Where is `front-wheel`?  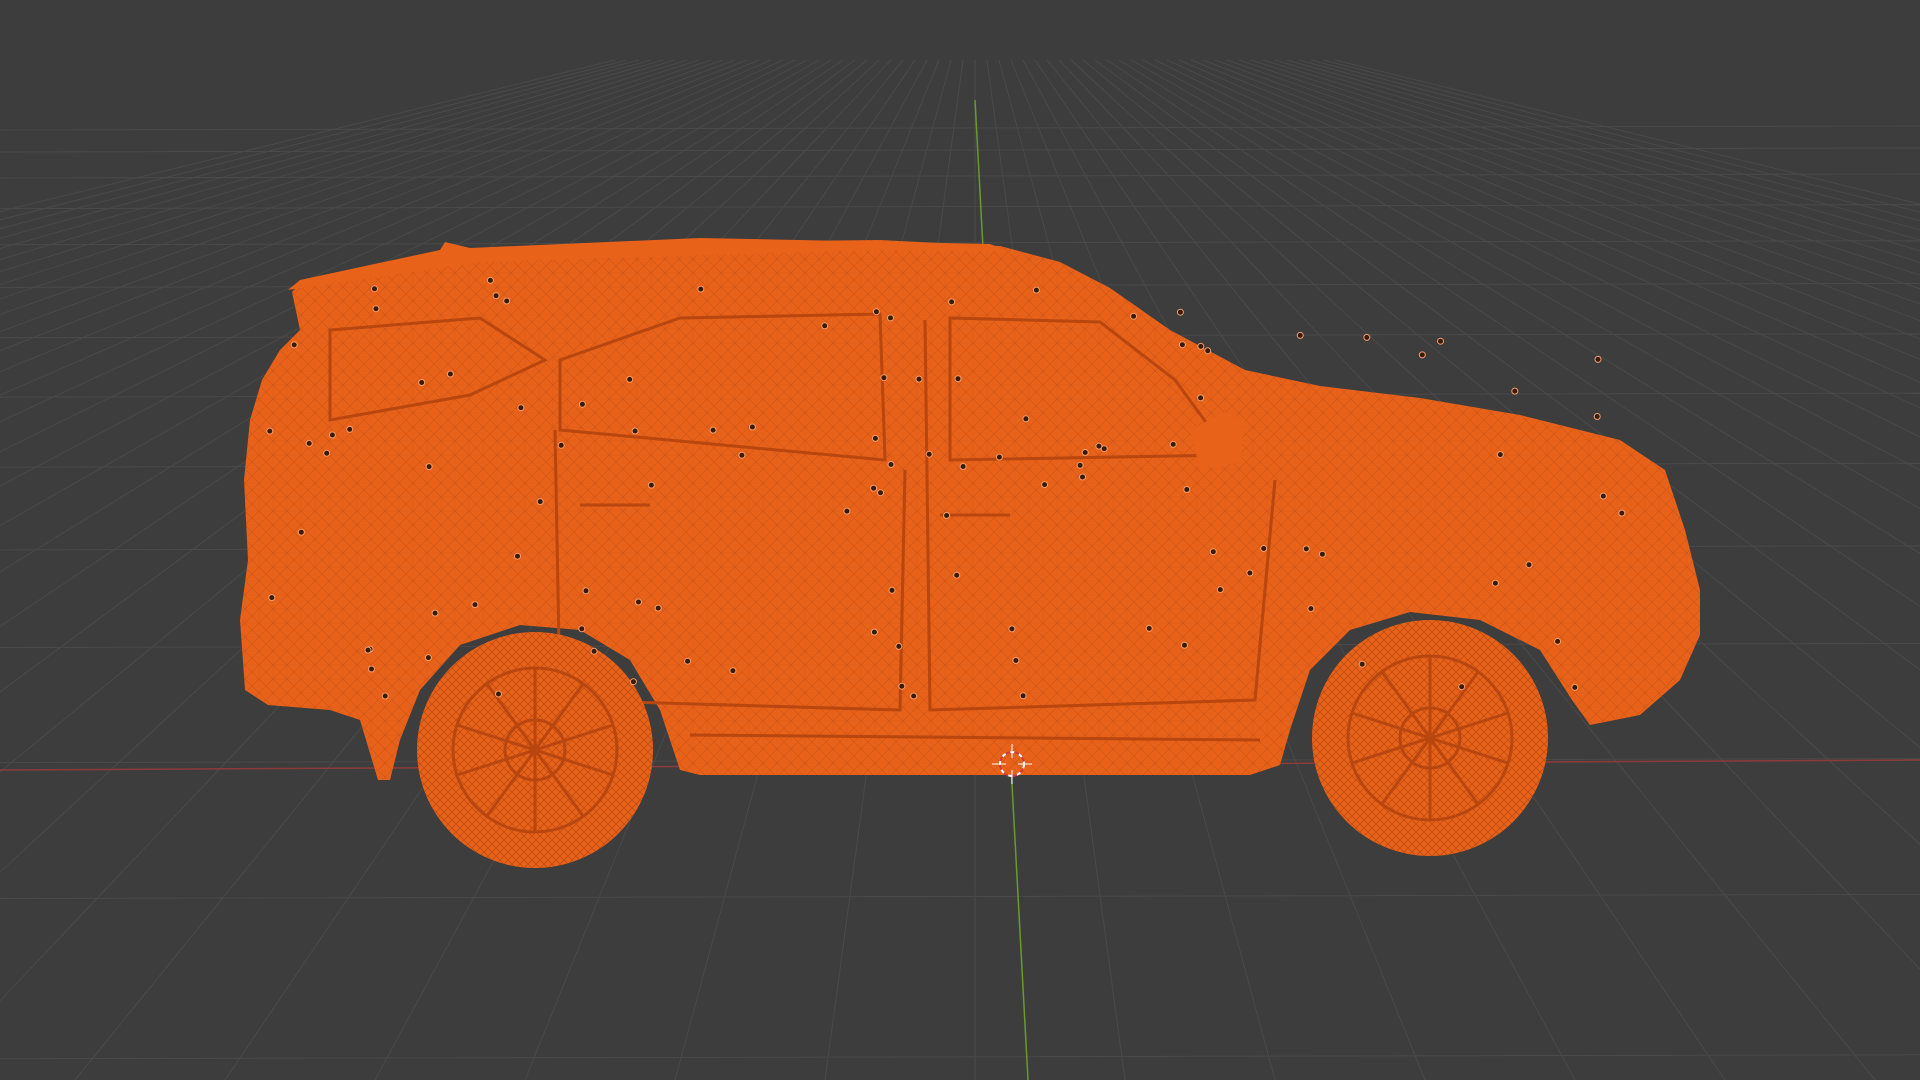 front-wheel is located at coordinates (1430, 738).